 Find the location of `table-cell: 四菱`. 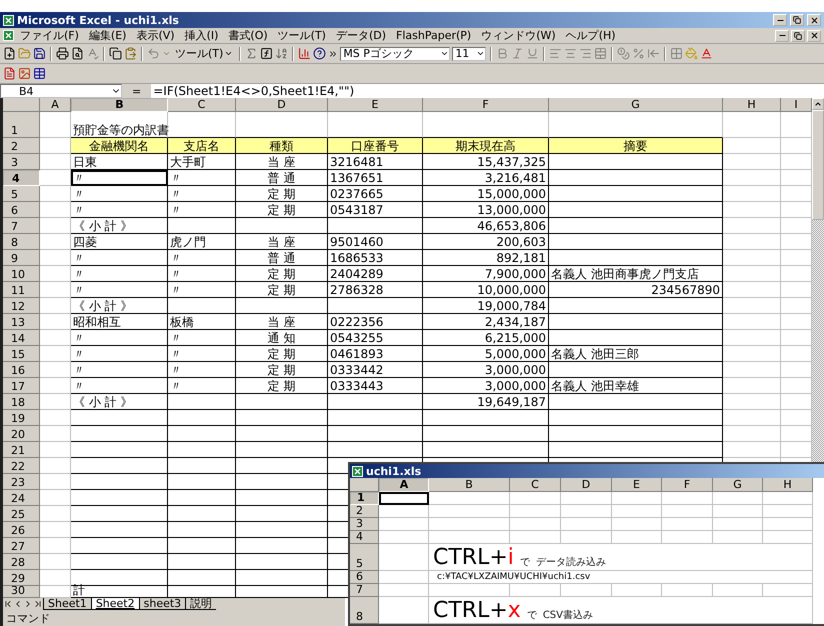

table-cell: 四菱 is located at coordinates (119, 242).